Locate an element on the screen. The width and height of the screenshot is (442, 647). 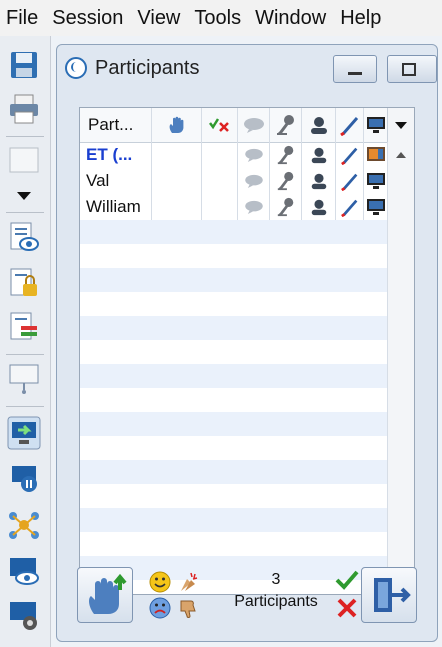
participant-count-number: 3 is located at coordinates (276, 579).